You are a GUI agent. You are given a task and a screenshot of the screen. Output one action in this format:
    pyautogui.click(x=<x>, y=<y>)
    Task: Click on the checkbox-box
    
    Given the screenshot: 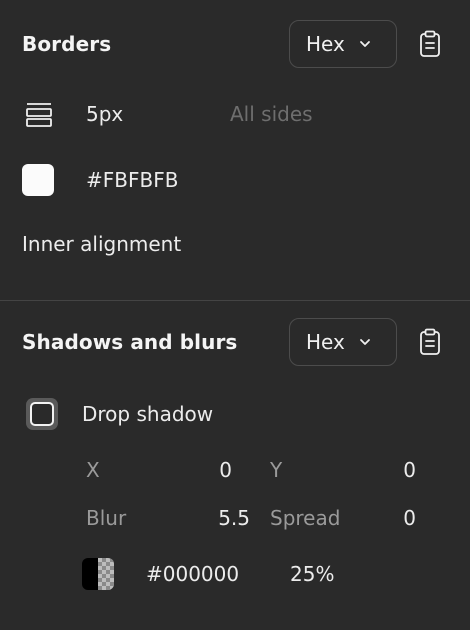 What is the action you would take?
    pyautogui.click(x=42, y=414)
    